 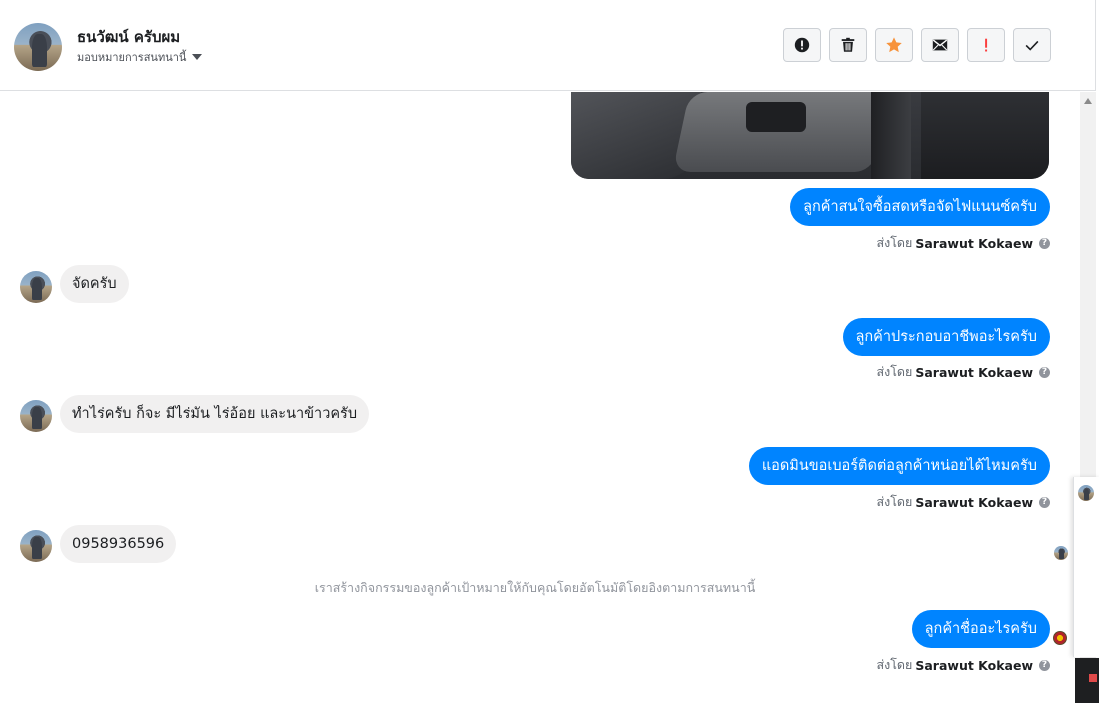 What do you see at coordinates (128, 37) in the screenshot?
I see `contact-name: ธนวัฒน์ ครับผม` at bounding box center [128, 37].